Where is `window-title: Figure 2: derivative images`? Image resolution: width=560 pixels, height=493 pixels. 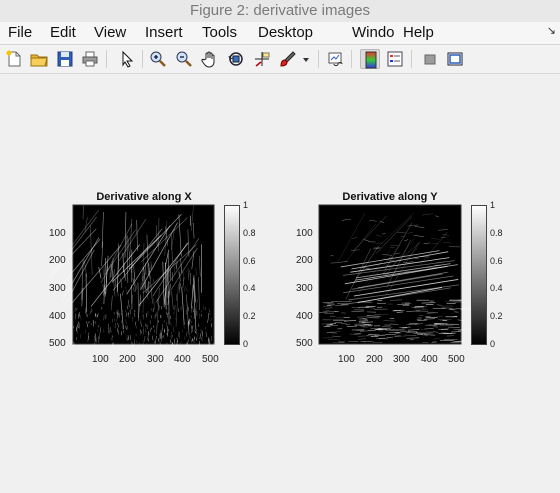
window-title: Figure 2: derivative images is located at coordinates (280, 10).